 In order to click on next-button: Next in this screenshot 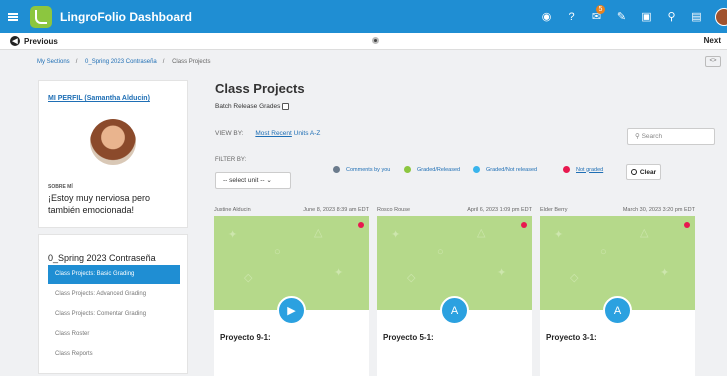, I will do `click(712, 40)`.